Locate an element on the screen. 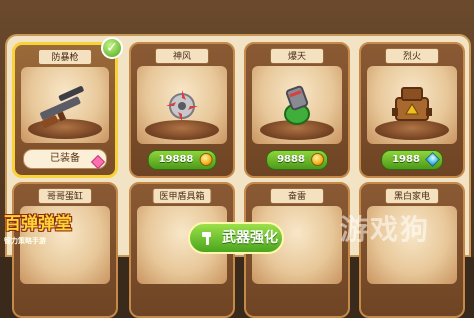 Image resolution: width=474 pixels, height=318 pixels. weapon-card-riot-gun: 防暴枪 已装备 ✓ is located at coordinates (67, 107).